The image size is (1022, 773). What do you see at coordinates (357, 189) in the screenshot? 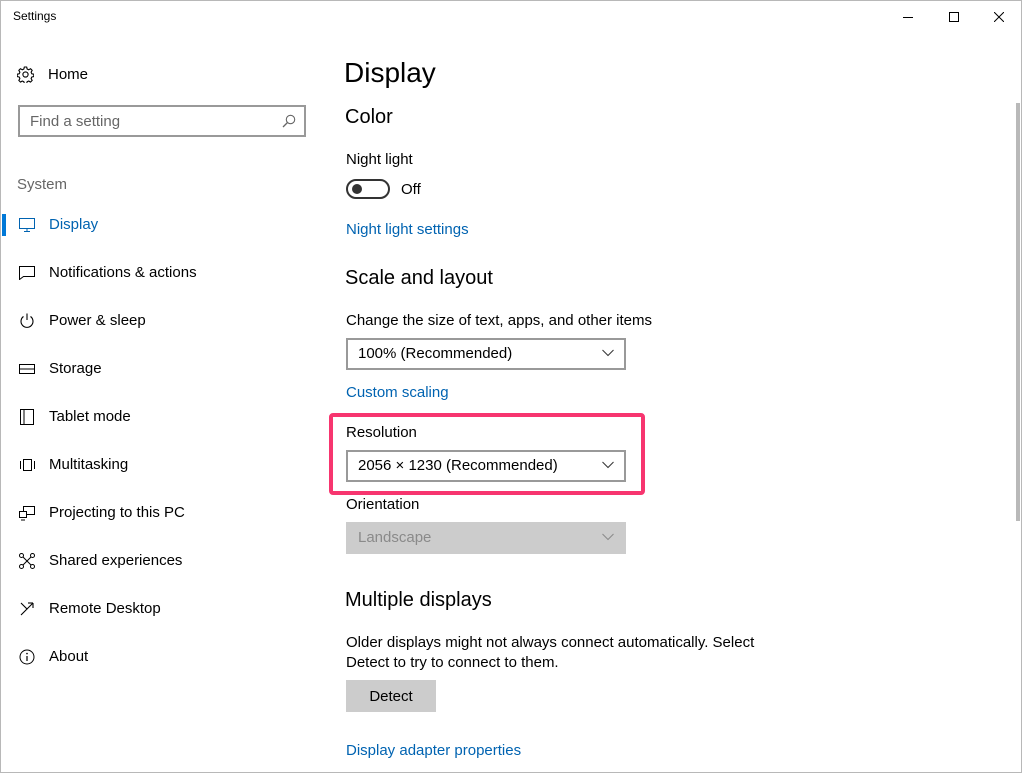
I see `toggle-knob` at bounding box center [357, 189].